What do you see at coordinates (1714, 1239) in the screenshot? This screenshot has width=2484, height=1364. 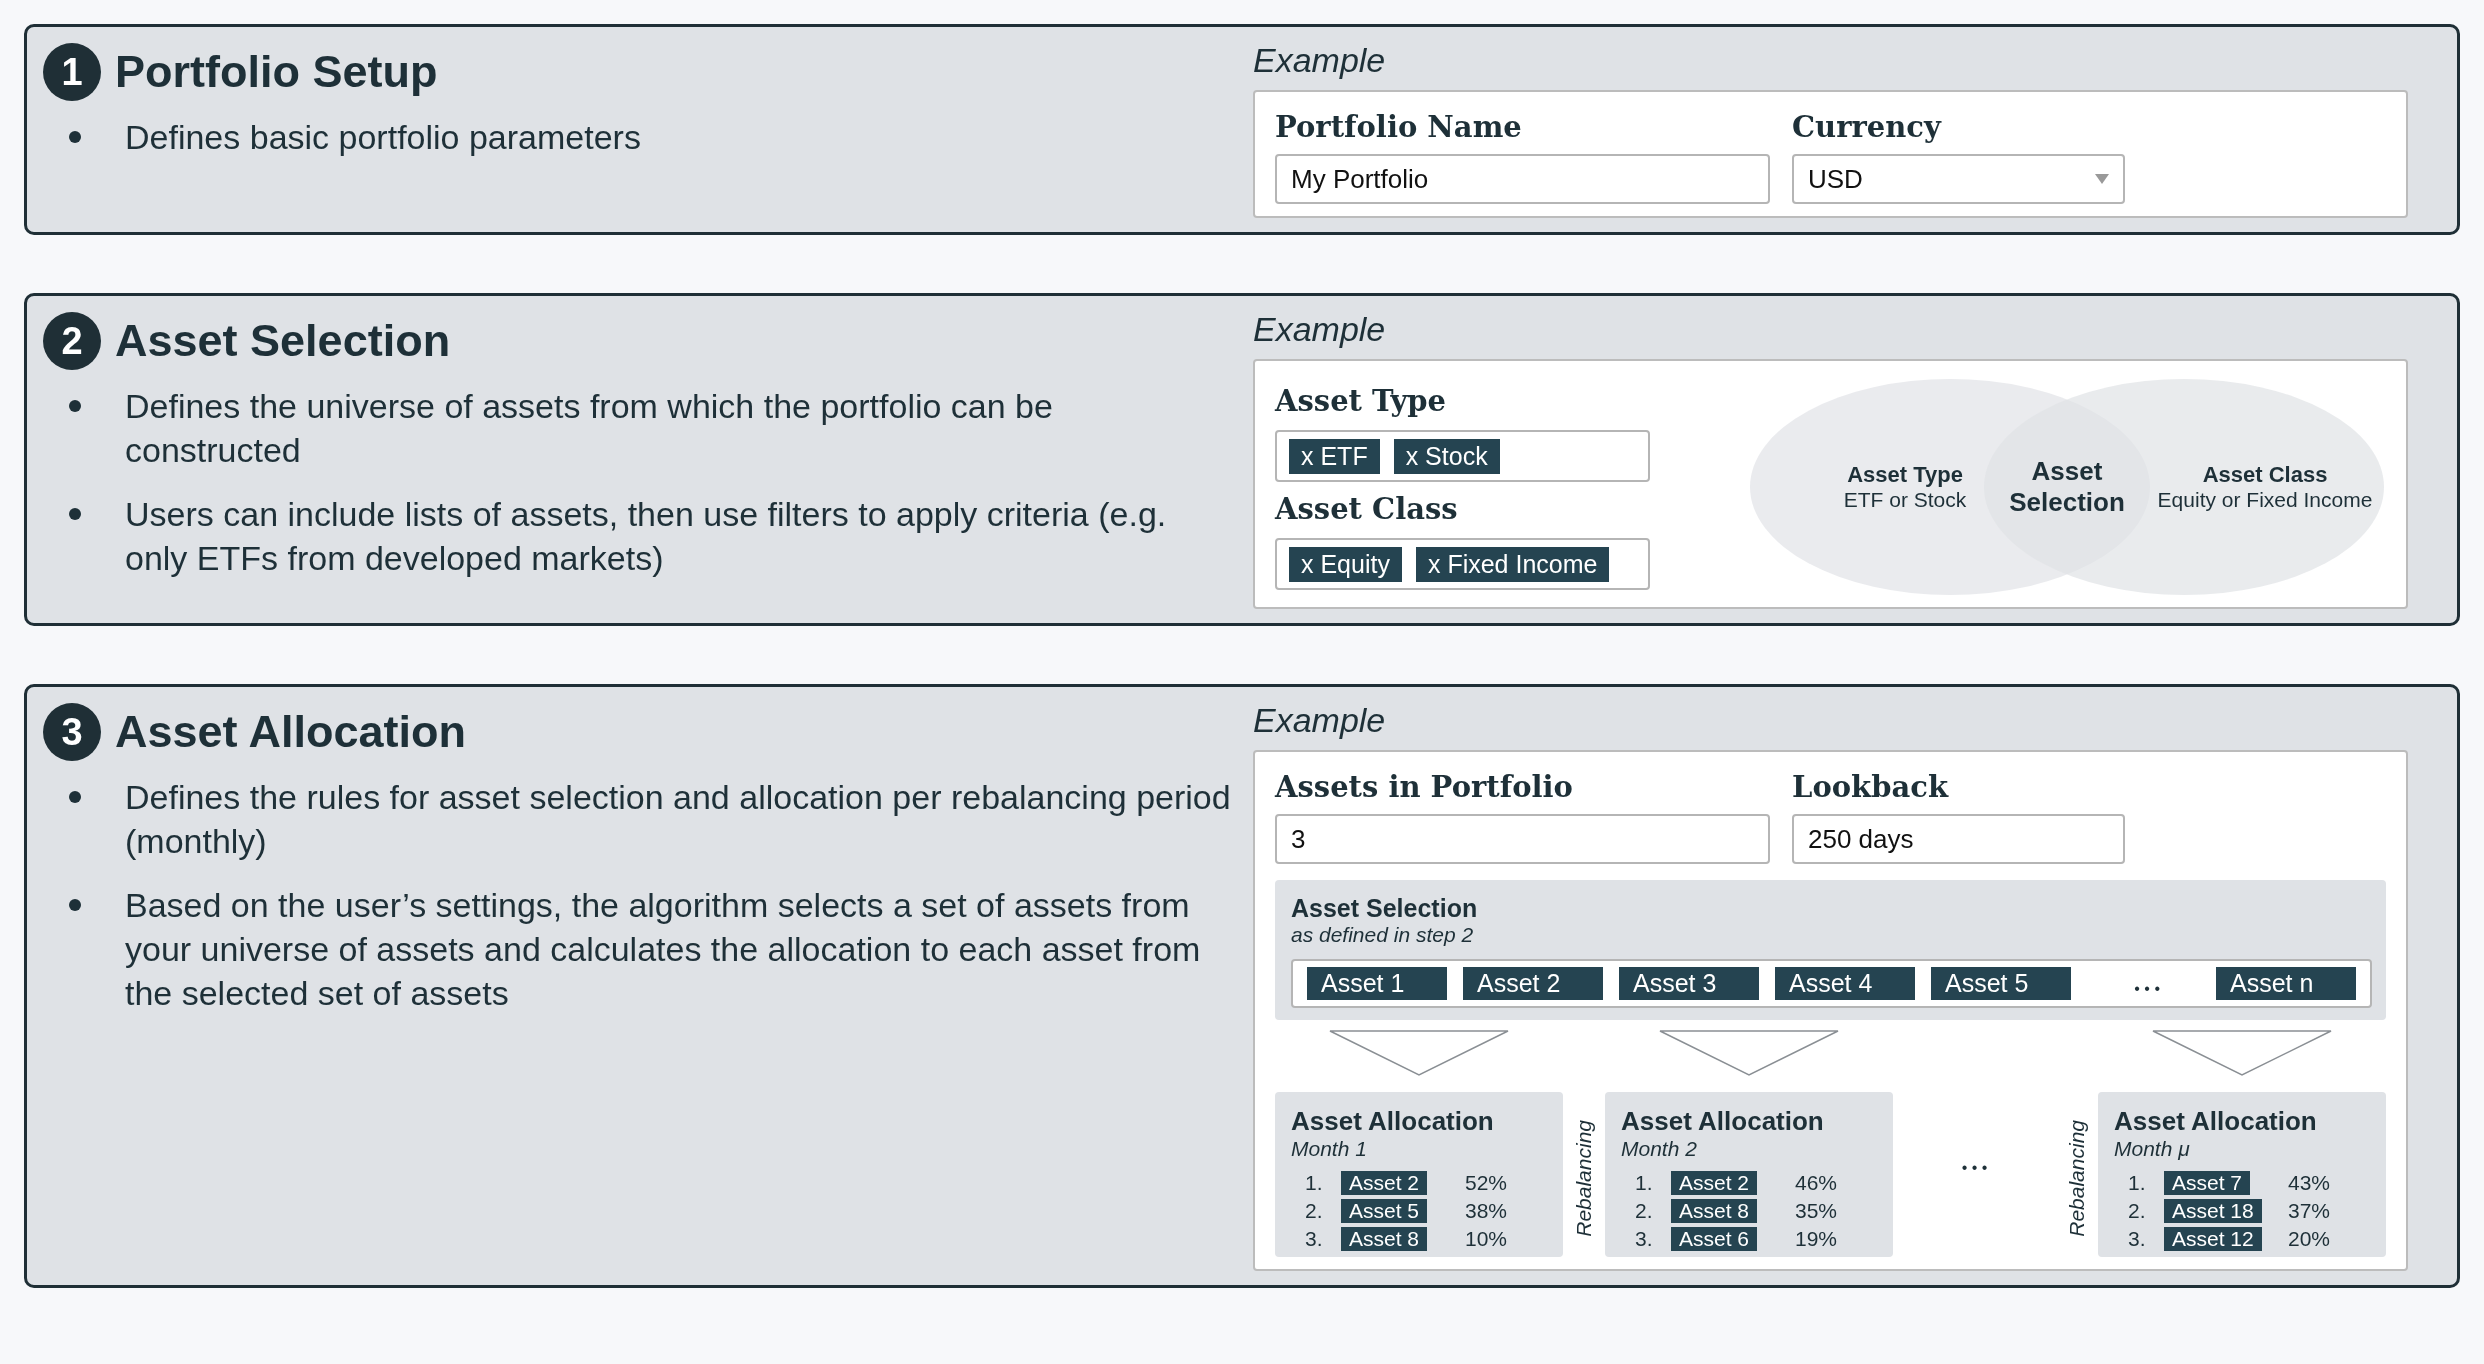 I see `asset-chip: Asset 6` at bounding box center [1714, 1239].